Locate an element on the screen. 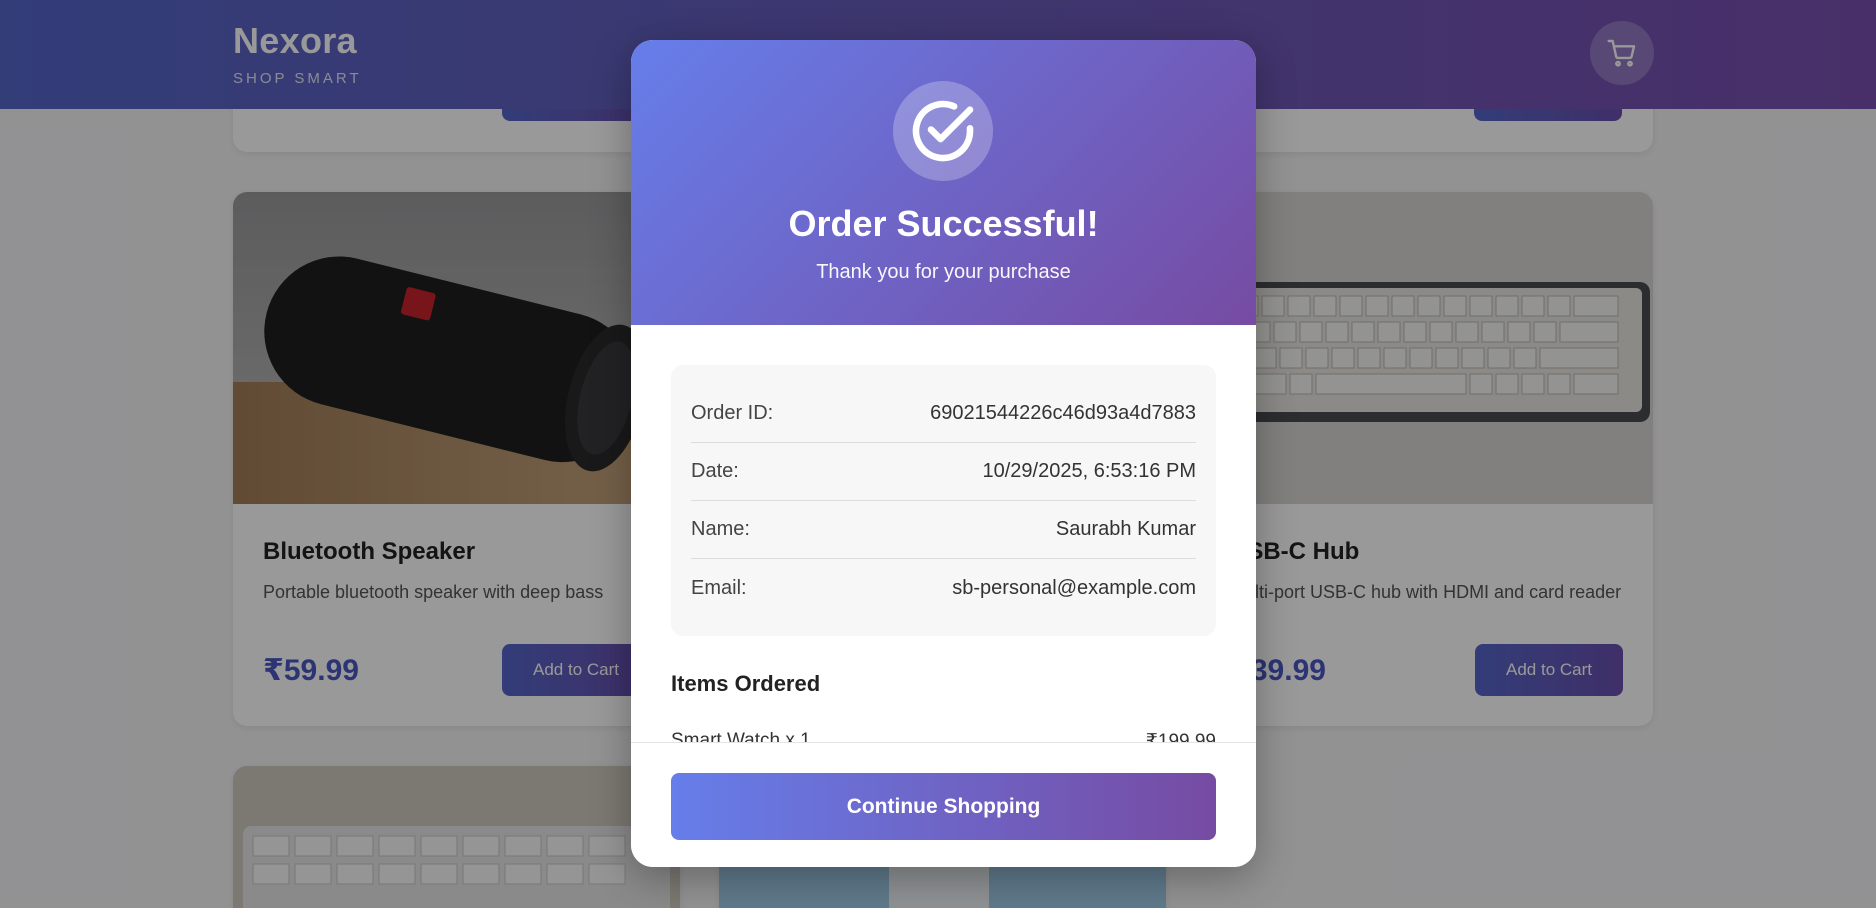 The image size is (1876, 908). name-value: Saurabh Kumar is located at coordinates (1125, 529).